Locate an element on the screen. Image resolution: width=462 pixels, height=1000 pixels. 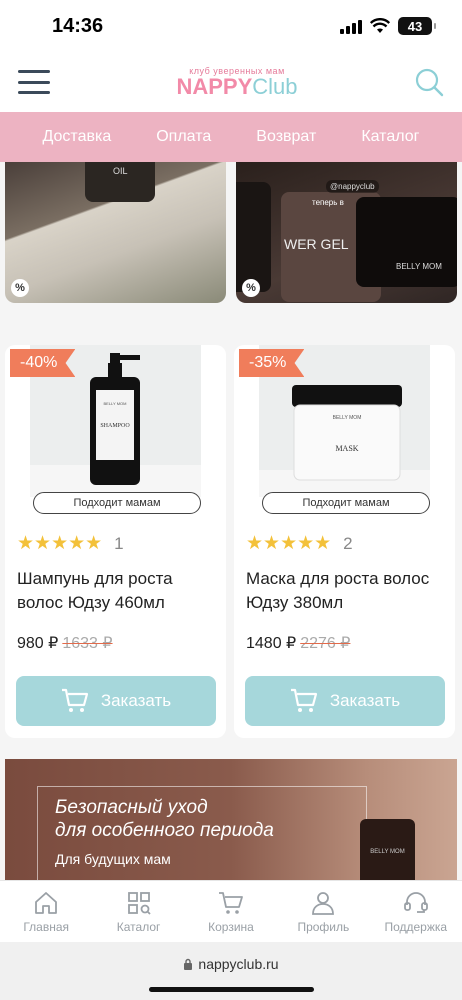
rating: ★★★★★ 1 is located at coordinates (70, 543).